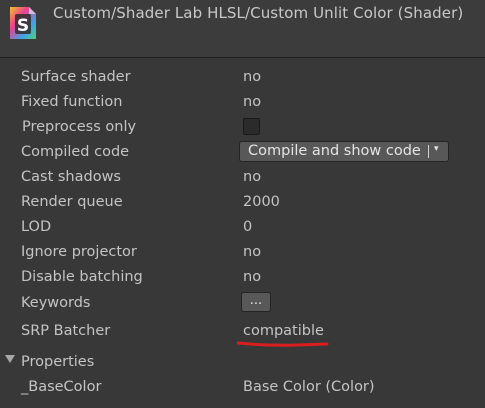  Describe the element at coordinates (283, 331) in the screenshot. I see `value-srp-batcher: compatible` at that location.